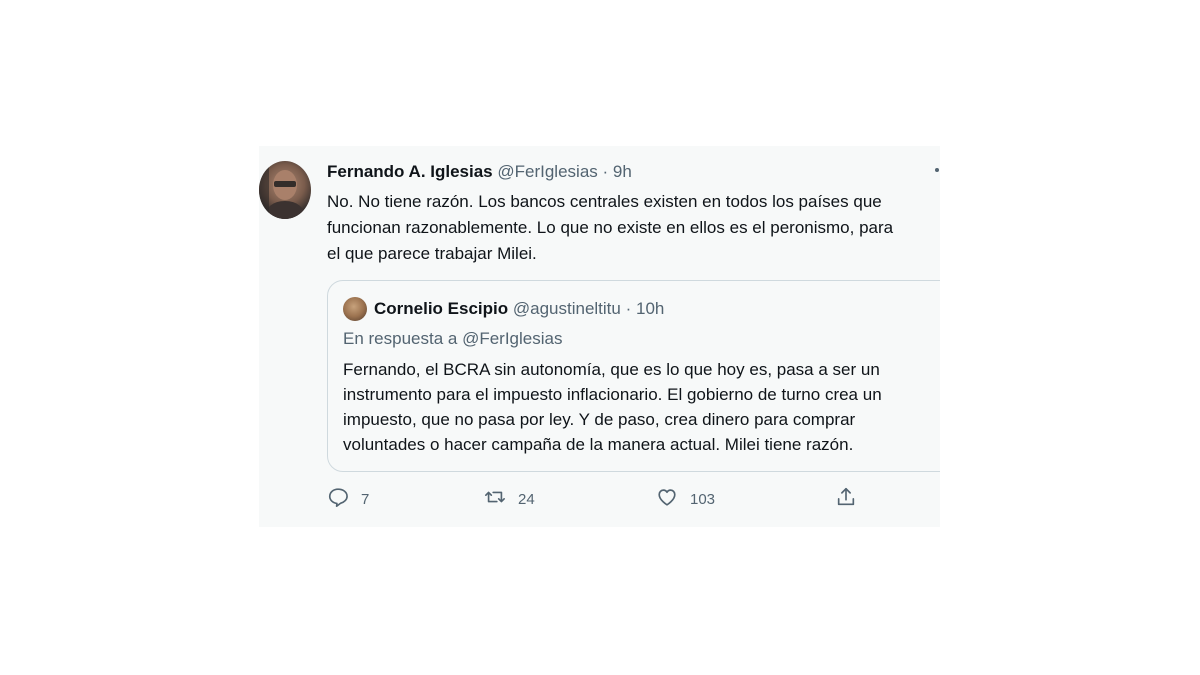 The image size is (1200, 675). Describe the element at coordinates (937, 170) in the screenshot. I see `more-options-icon` at that location.